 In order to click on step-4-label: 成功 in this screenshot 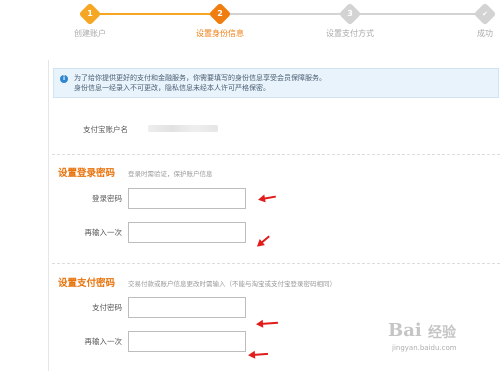, I will do `click(485, 33)`.